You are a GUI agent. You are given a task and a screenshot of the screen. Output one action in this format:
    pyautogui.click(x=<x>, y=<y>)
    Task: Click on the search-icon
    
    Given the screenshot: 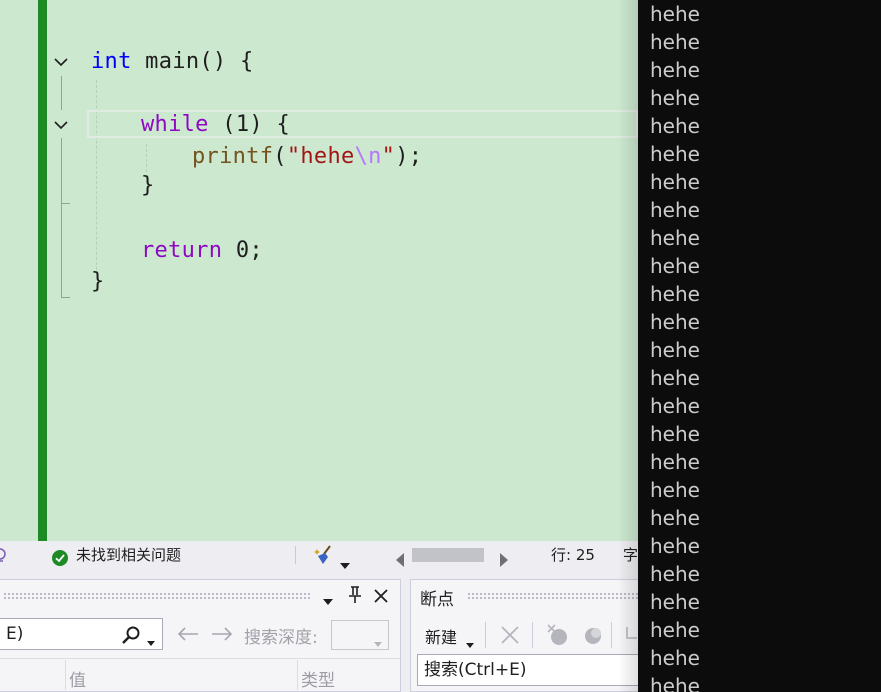 What is the action you would take?
    pyautogui.click(x=131, y=637)
    